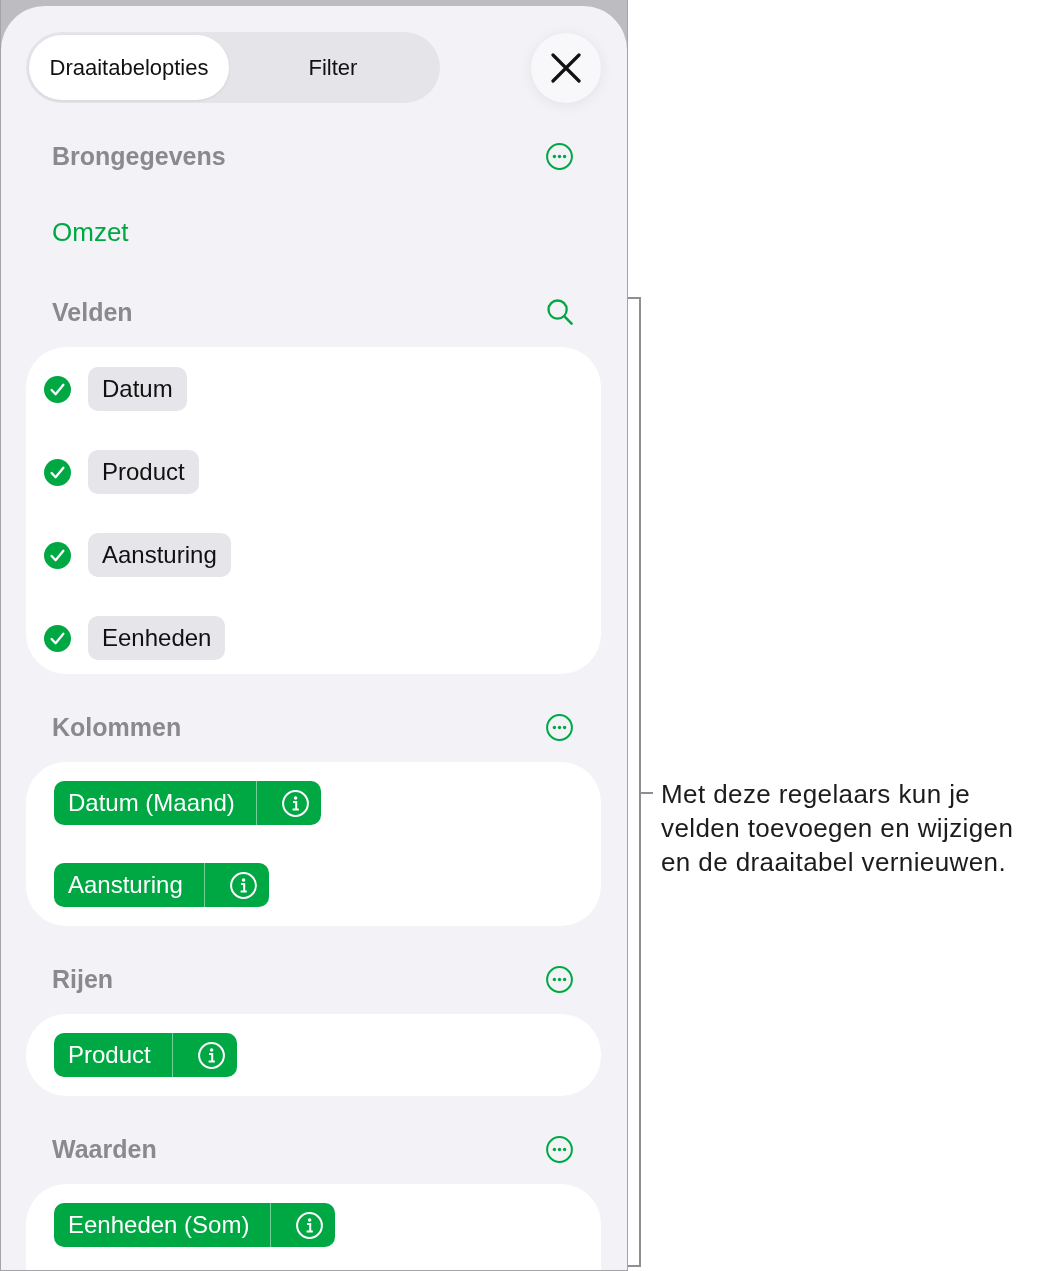 The height and width of the screenshot is (1271, 1053). Describe the element at coordinates (157, 638) in the screenshot. I see `field-chip: Eenheden` at that location.